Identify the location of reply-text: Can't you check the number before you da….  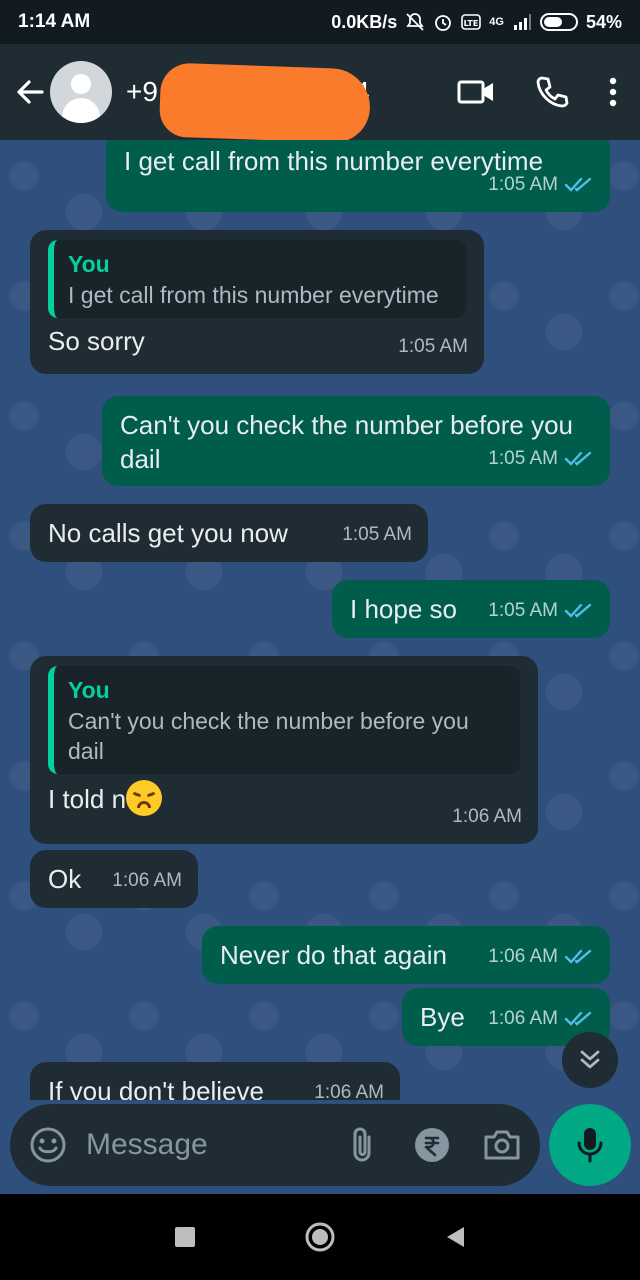
(268, 736).